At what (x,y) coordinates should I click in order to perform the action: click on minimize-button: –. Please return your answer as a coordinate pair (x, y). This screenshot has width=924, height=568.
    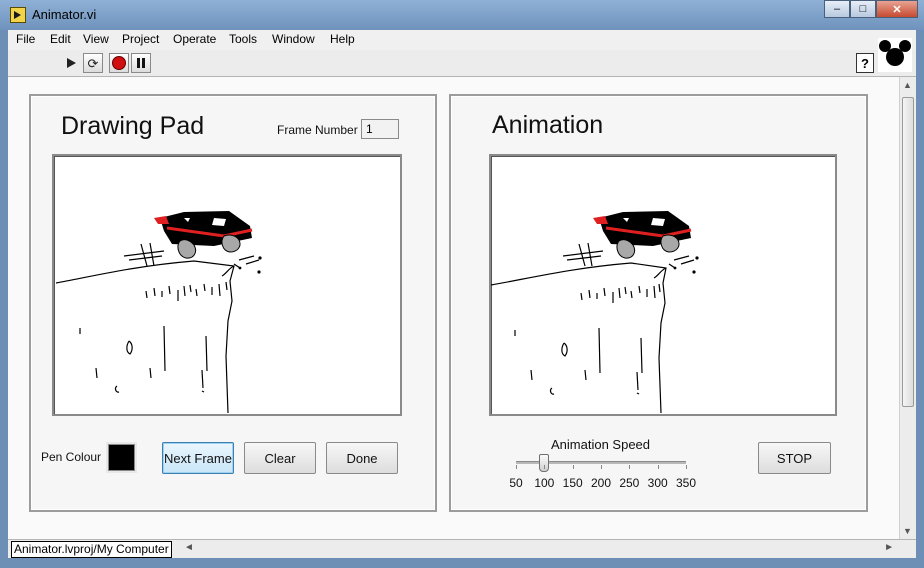
    Looking at the image, I should click on (837, 9).